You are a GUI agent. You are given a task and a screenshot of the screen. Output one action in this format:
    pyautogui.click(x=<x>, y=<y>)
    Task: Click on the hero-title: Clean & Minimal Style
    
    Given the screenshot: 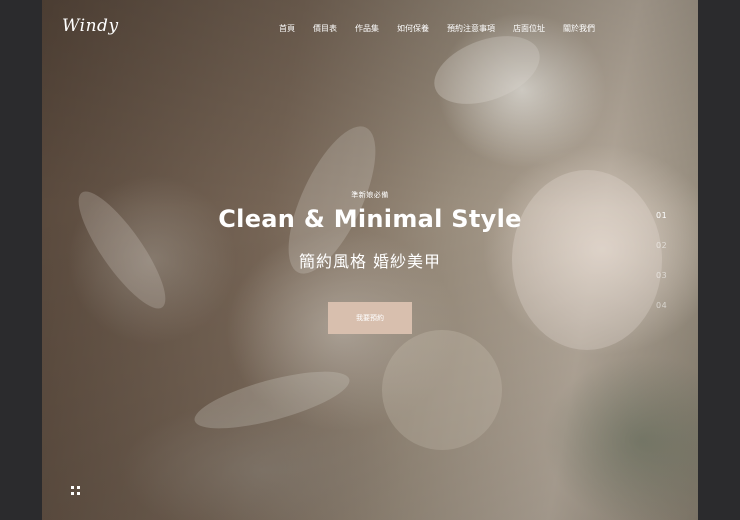 What is the action you would take?
    pyautogui.click(x=370, y=219)
    